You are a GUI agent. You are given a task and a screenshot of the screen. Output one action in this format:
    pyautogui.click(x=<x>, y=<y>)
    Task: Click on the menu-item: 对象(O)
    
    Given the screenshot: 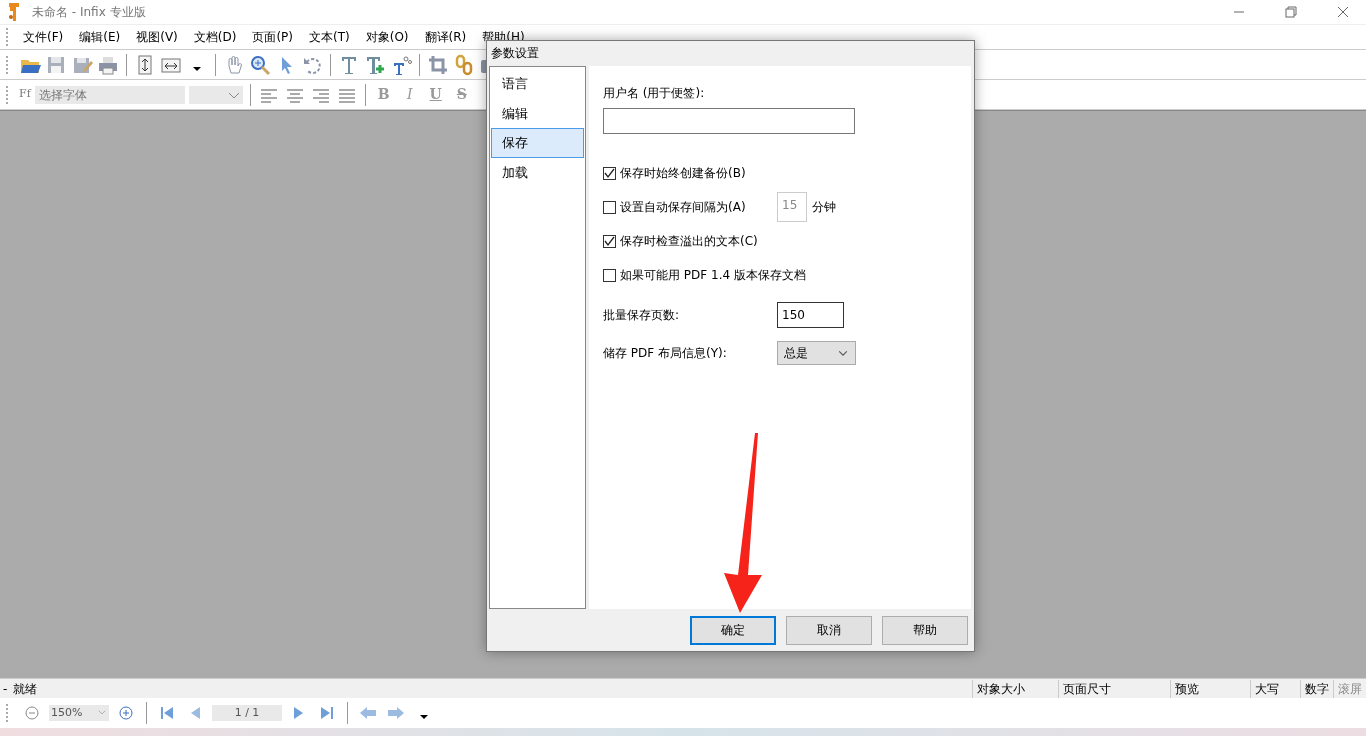 What is the action you would take?
    pyautogui.click(x=387, y=37)
    